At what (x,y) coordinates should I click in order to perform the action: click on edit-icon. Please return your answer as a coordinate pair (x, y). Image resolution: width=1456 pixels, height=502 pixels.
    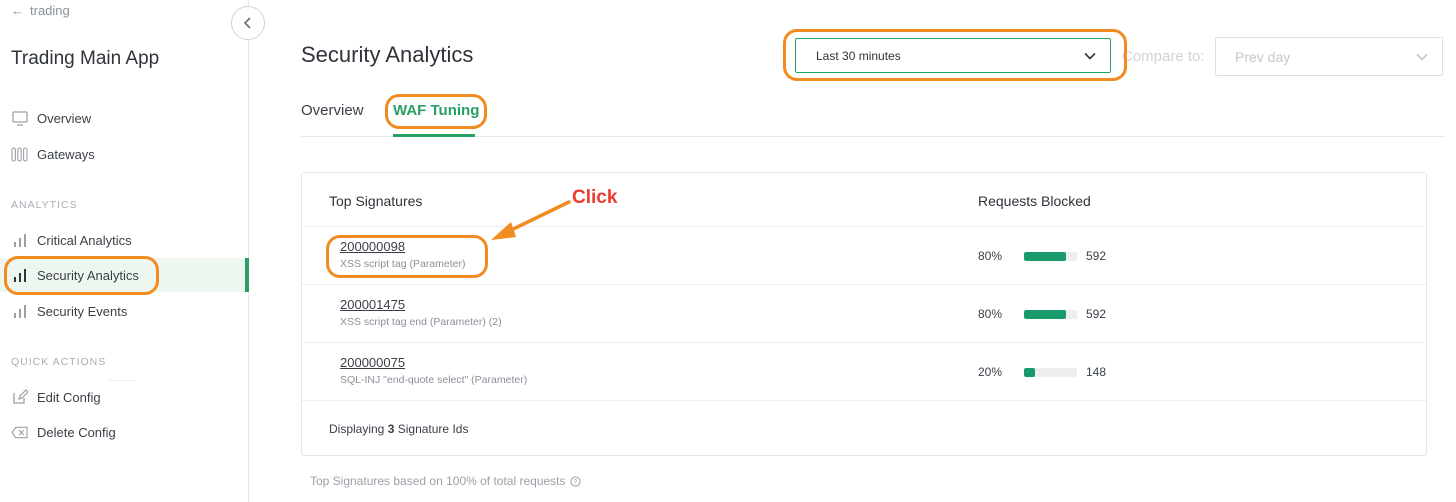
    Looking at the image, I should click on (19, 397).